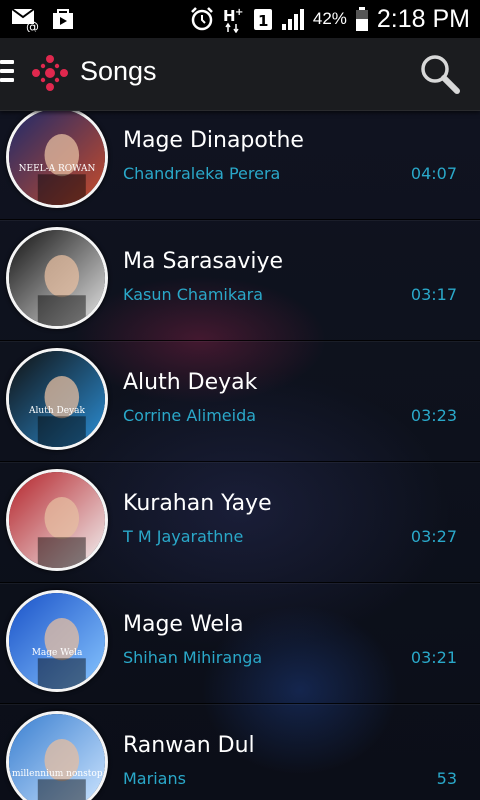  What do you see at coordinates (446, 778) in the screenshot?
I see `song-duration: 53` at bounding box center [446, 778].